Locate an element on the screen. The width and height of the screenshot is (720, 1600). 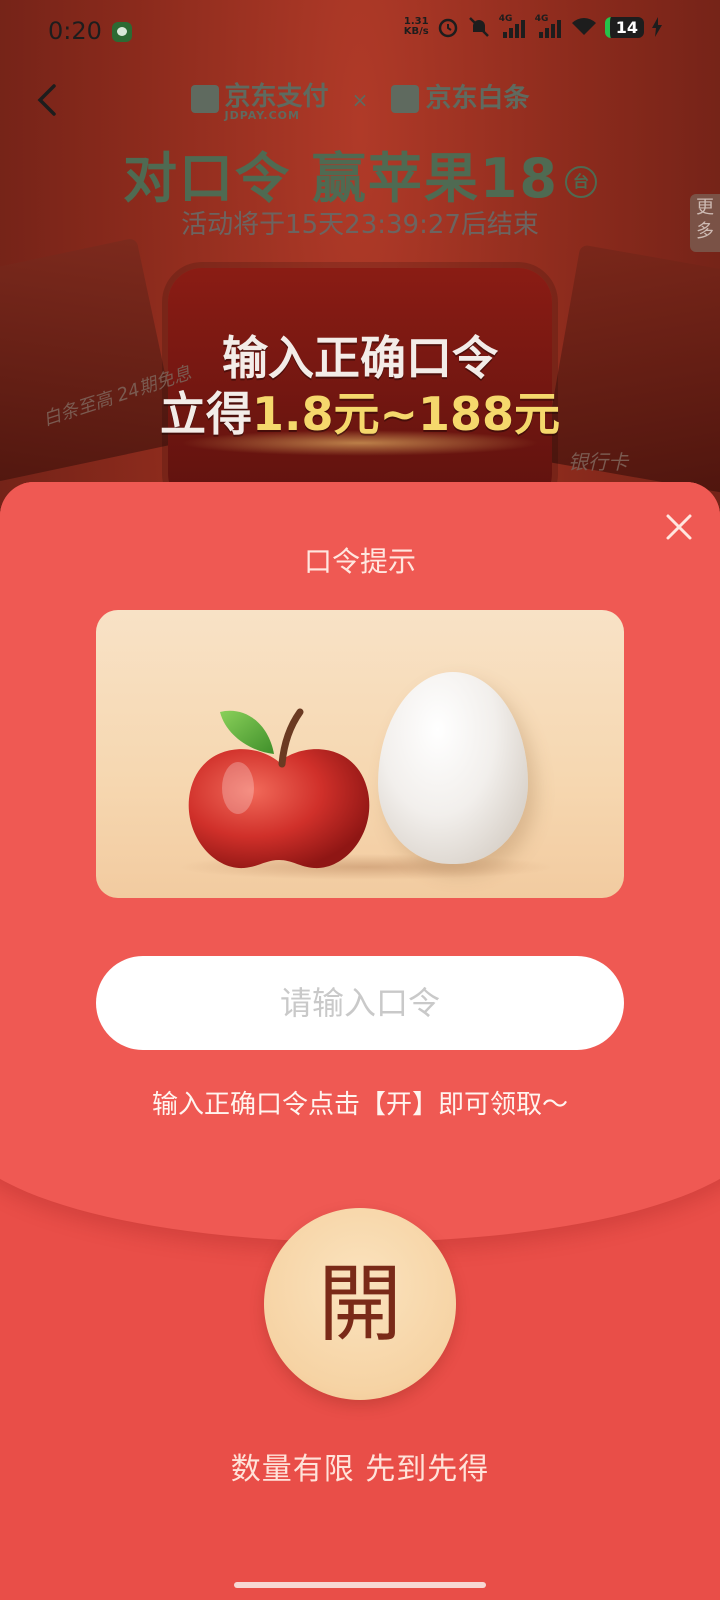
net-speed-unit: KB/s is located at coordinates (416, 31).